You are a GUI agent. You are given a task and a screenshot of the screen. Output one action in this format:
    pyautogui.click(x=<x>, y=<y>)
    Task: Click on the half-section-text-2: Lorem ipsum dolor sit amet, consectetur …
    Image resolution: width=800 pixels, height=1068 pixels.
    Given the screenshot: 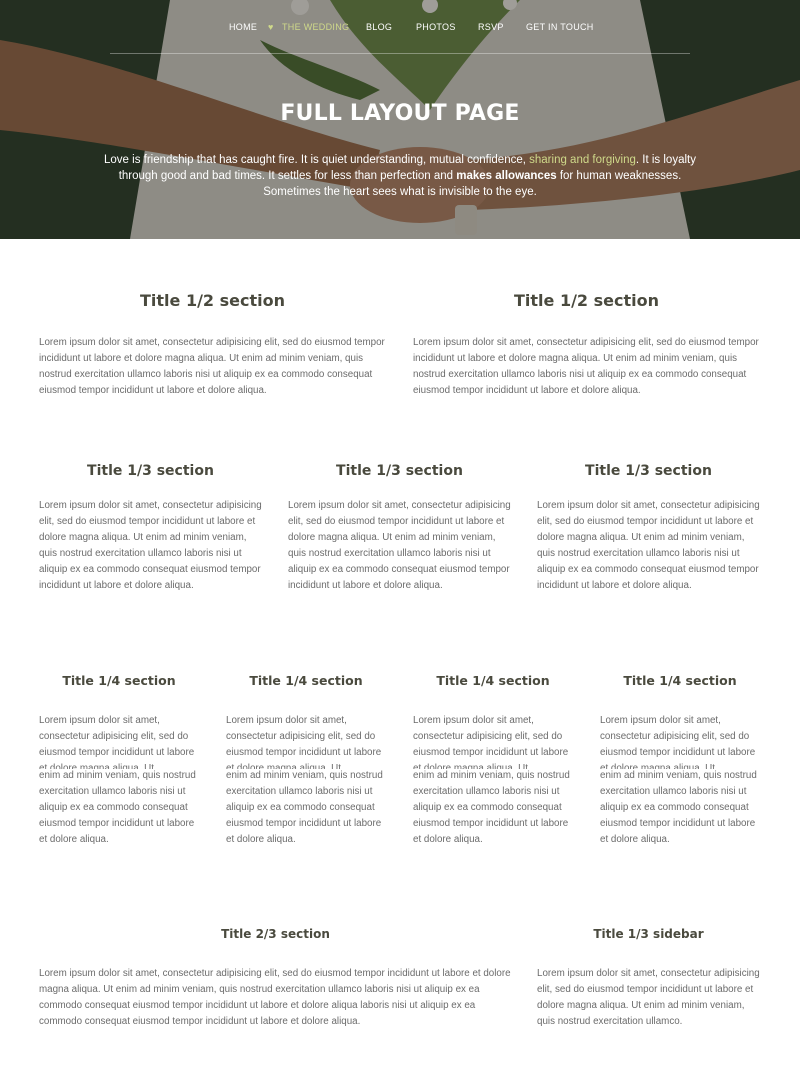 What is the action you would take?
    pyautogui.click(x=586, y=366)
    